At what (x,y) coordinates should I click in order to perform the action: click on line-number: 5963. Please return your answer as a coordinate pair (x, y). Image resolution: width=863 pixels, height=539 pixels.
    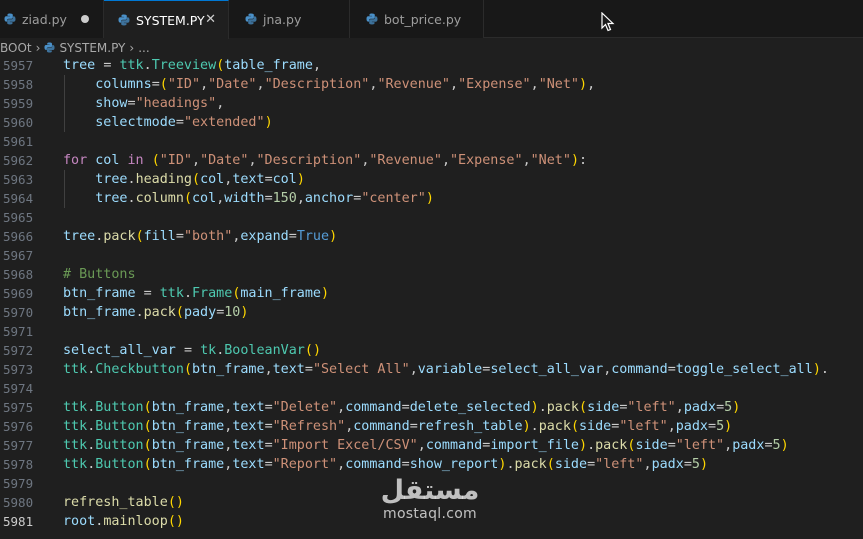
    Looking at the image, I should click on (18, 179).